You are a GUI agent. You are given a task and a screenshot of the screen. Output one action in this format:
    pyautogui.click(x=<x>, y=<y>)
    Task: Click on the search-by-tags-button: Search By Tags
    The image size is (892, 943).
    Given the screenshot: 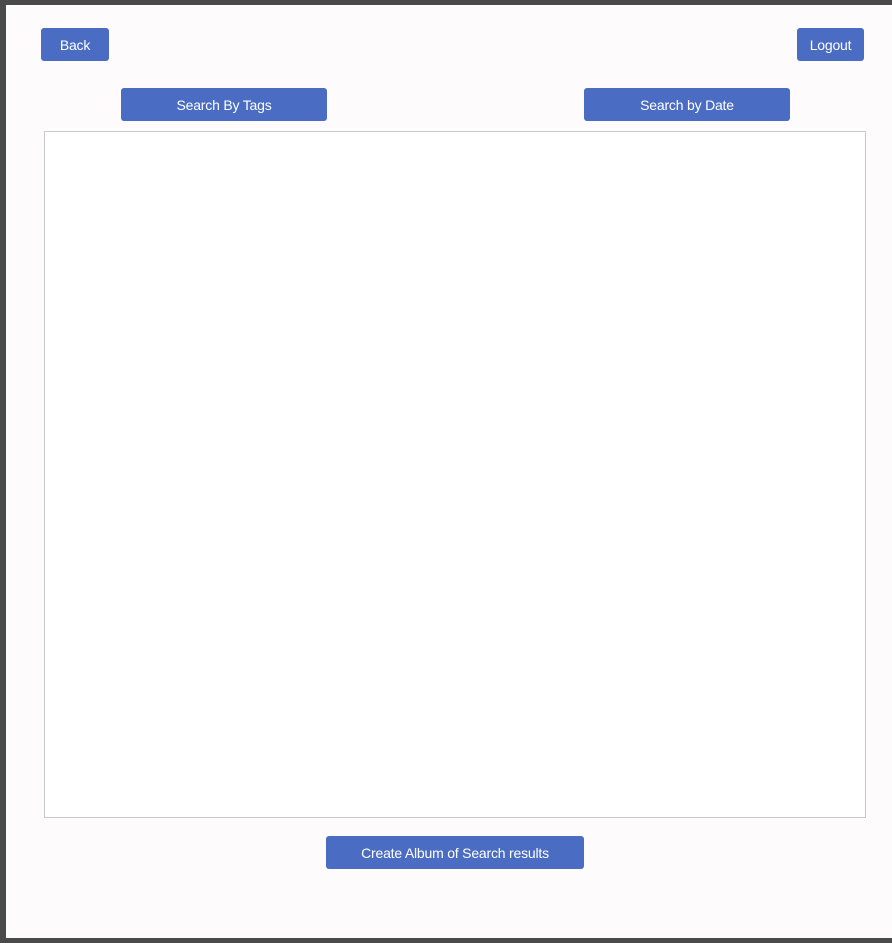 What is the action you would take?
    pyautogui.click(x=224, y=104)
    